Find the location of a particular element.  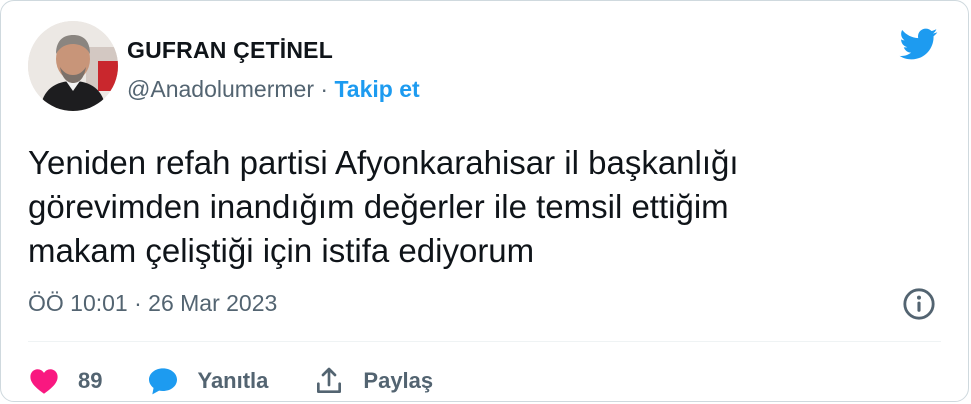

speech-bubble-icon is located at coordinates (163, 381).